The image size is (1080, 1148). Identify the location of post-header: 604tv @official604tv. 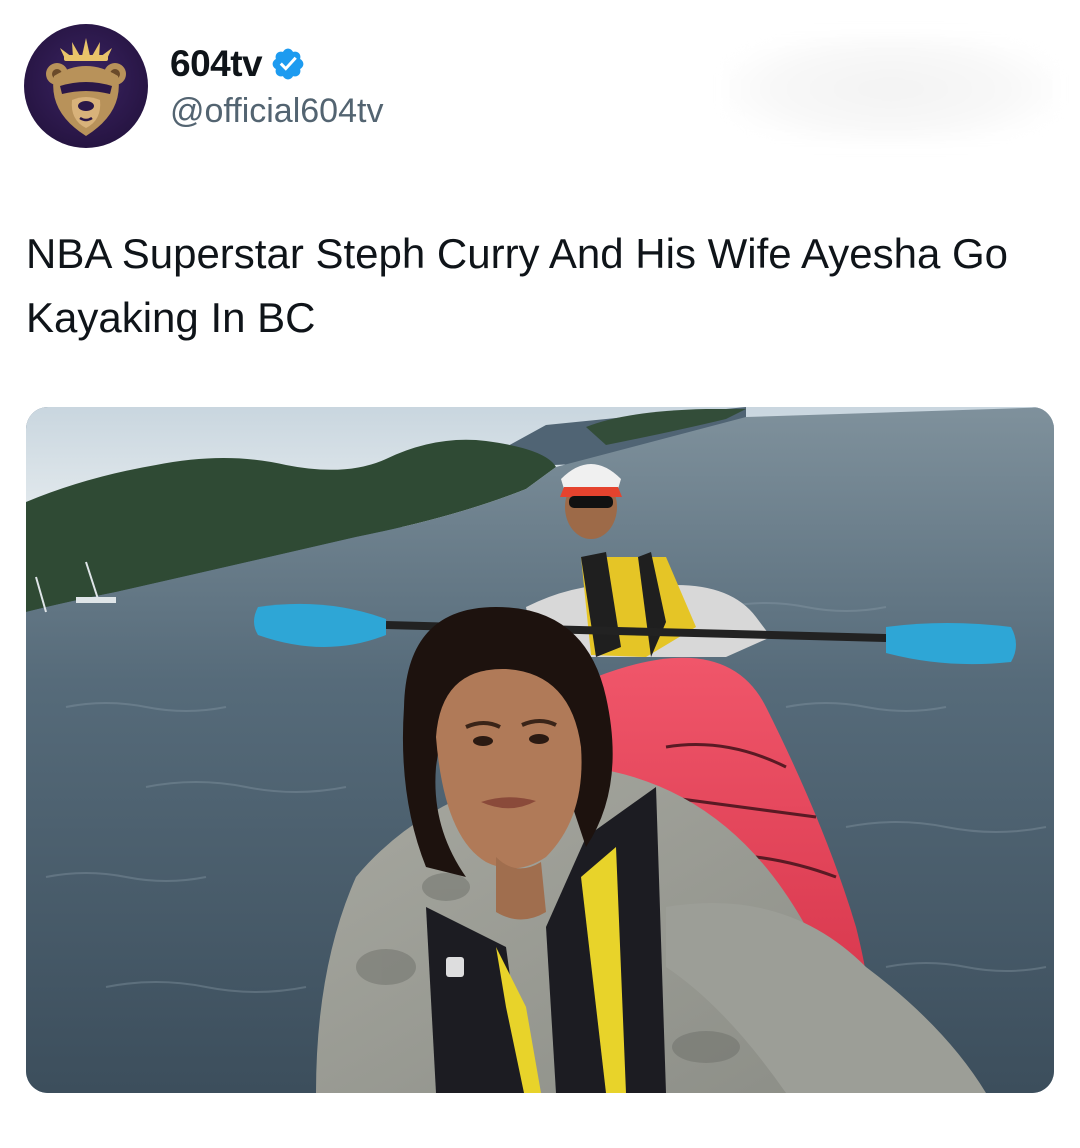
(540, 87).